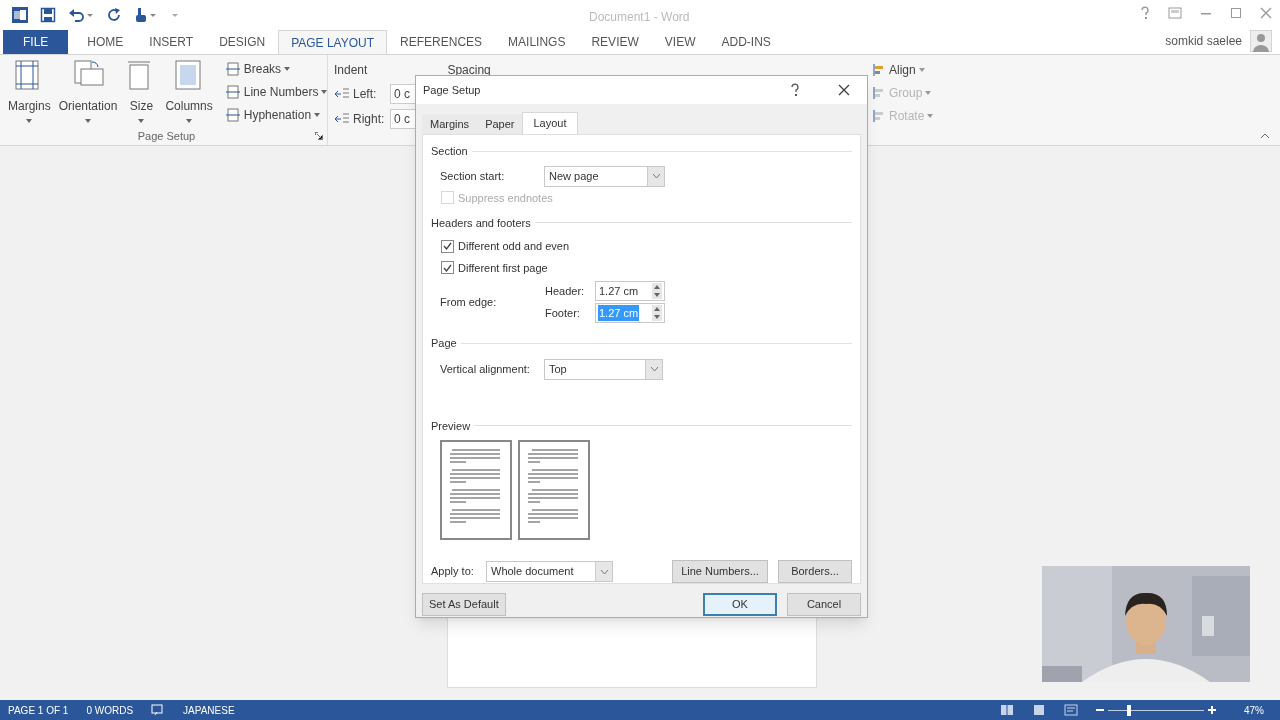 Image resolution: width=1280 pixels, height=720 pixels. I want to click on group-heading: Section, so click(449, 151).